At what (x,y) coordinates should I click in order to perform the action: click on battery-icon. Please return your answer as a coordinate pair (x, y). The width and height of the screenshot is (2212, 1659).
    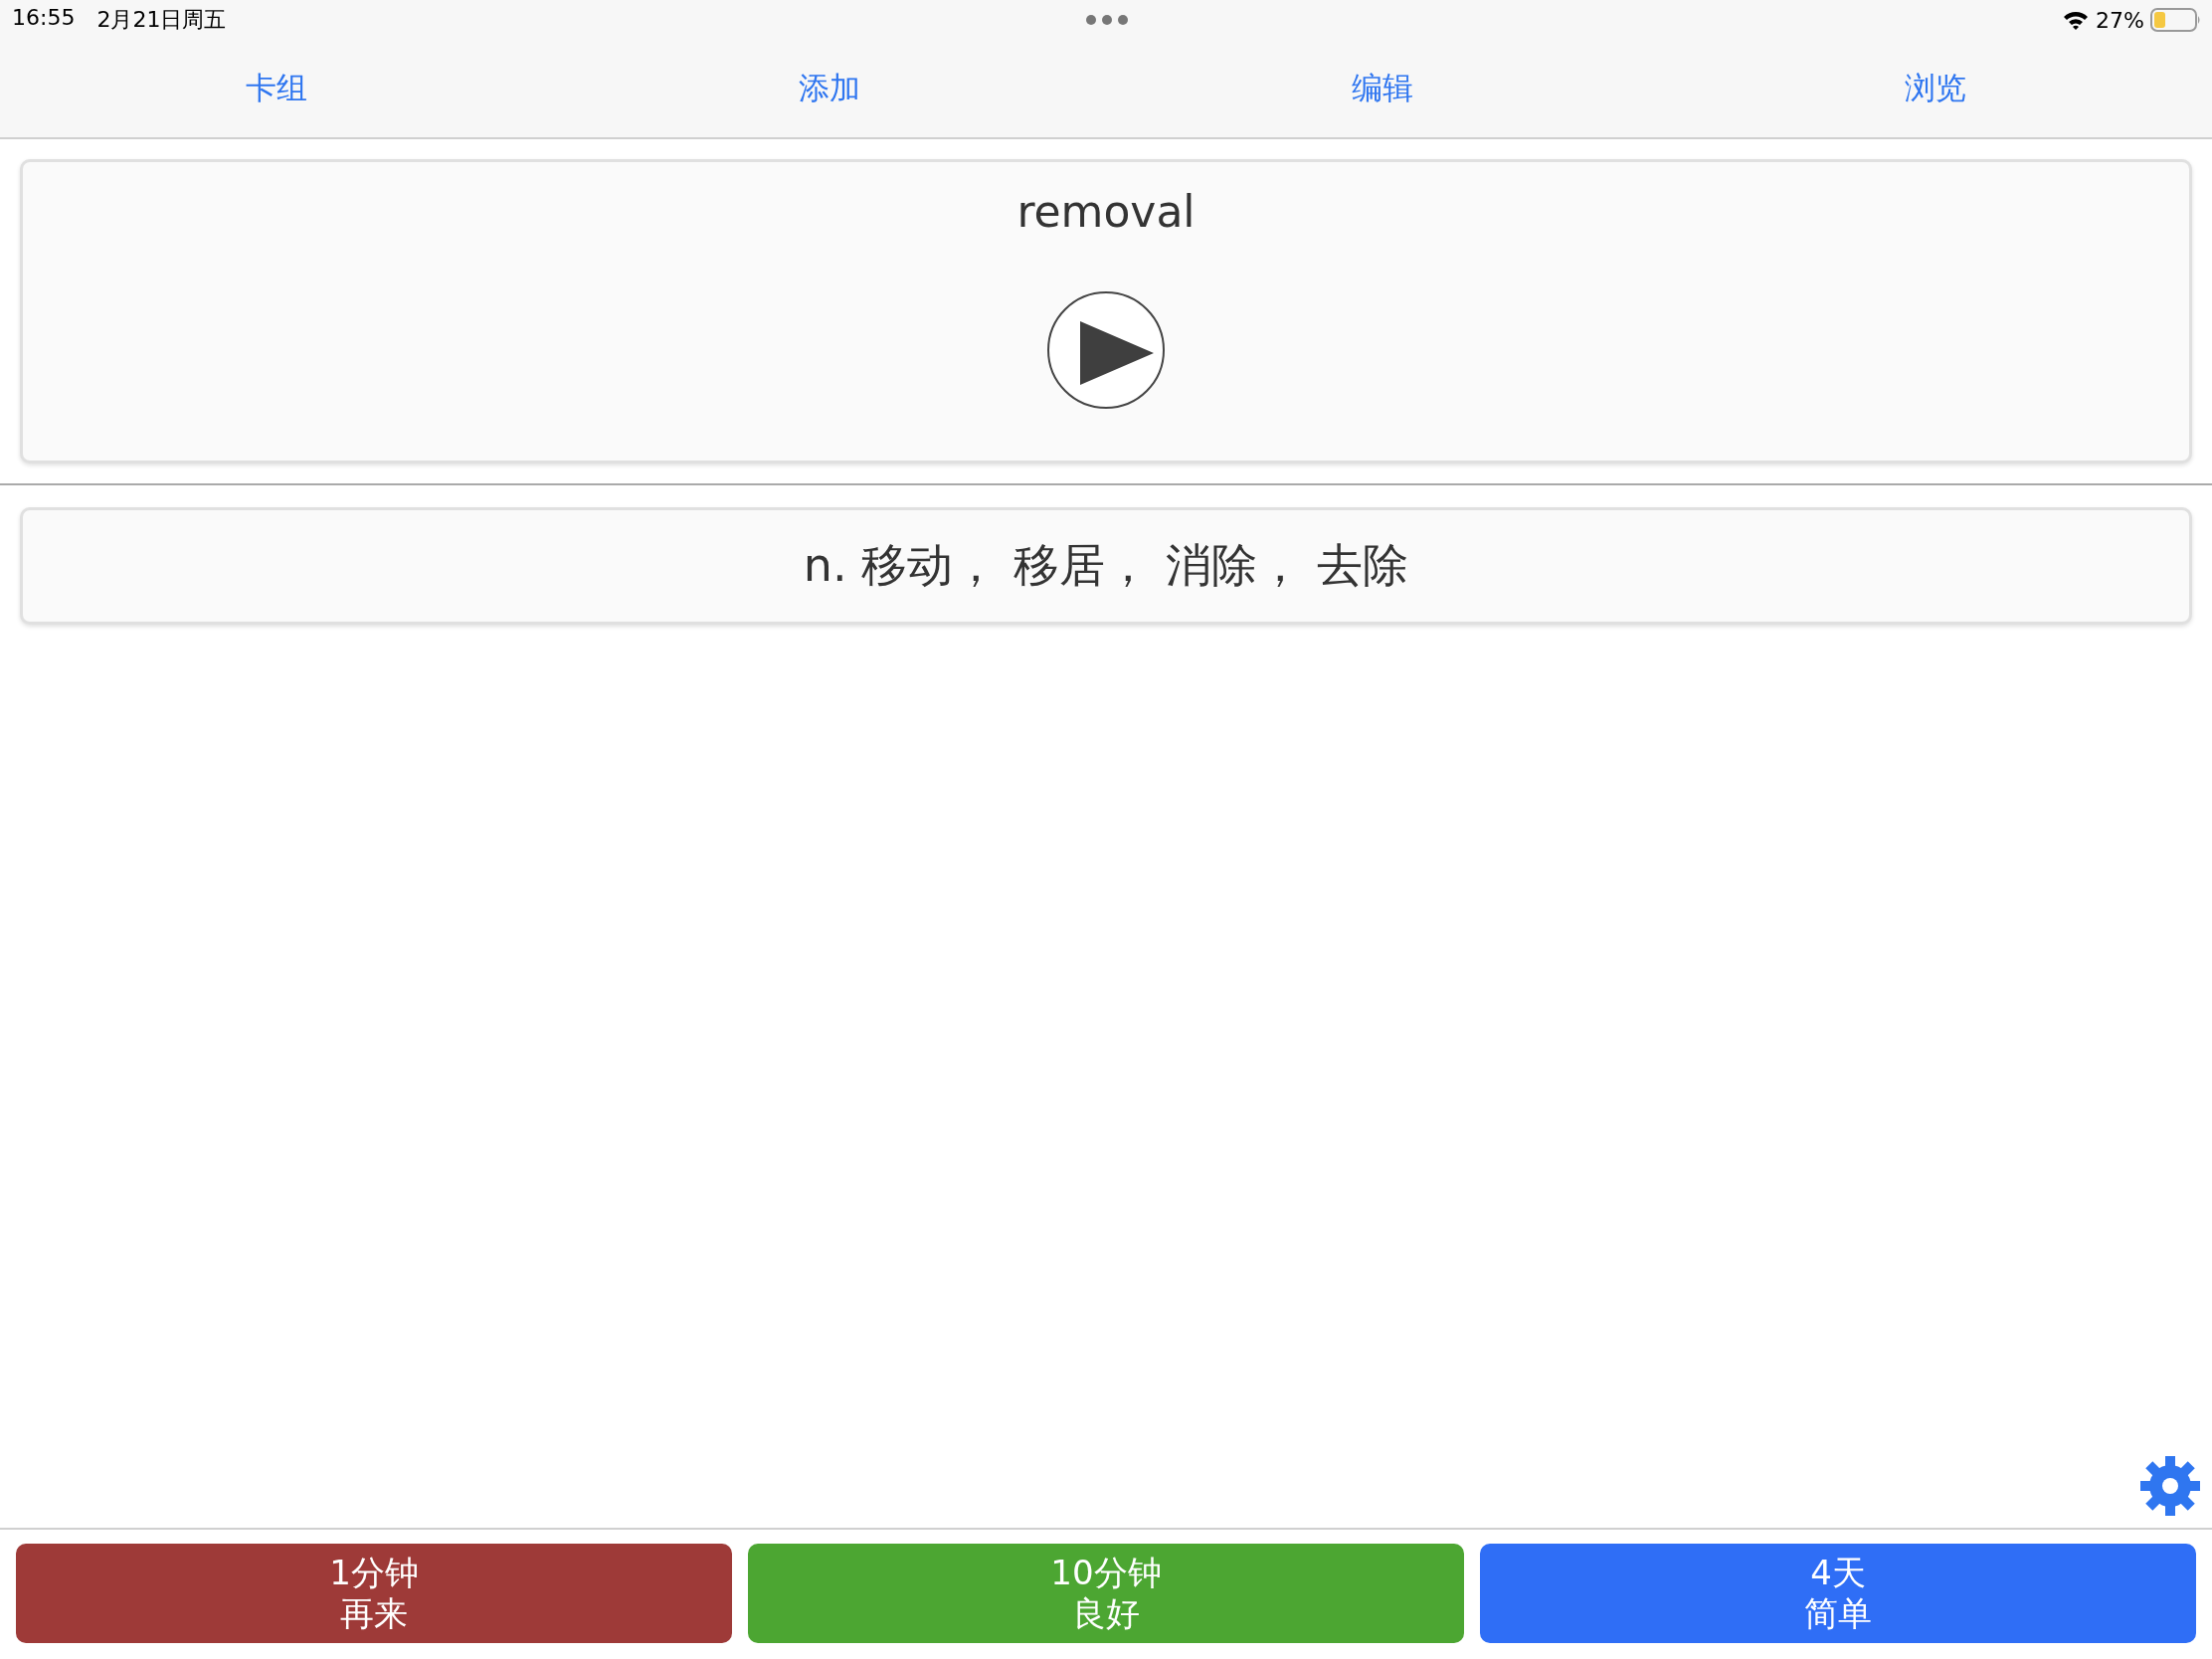
    Looking at the image, I should click on (2176, 20).